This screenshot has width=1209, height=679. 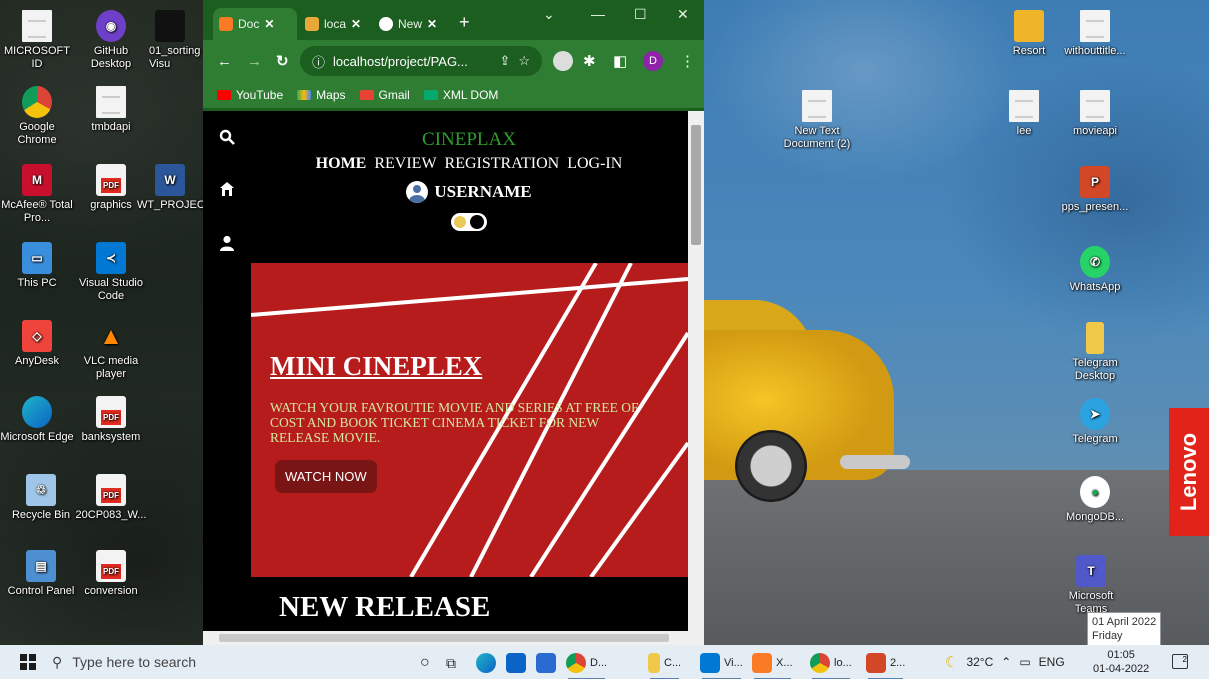 I want to click on tab-xampp-doc: Doc ✕, so click(x=255, y=24).